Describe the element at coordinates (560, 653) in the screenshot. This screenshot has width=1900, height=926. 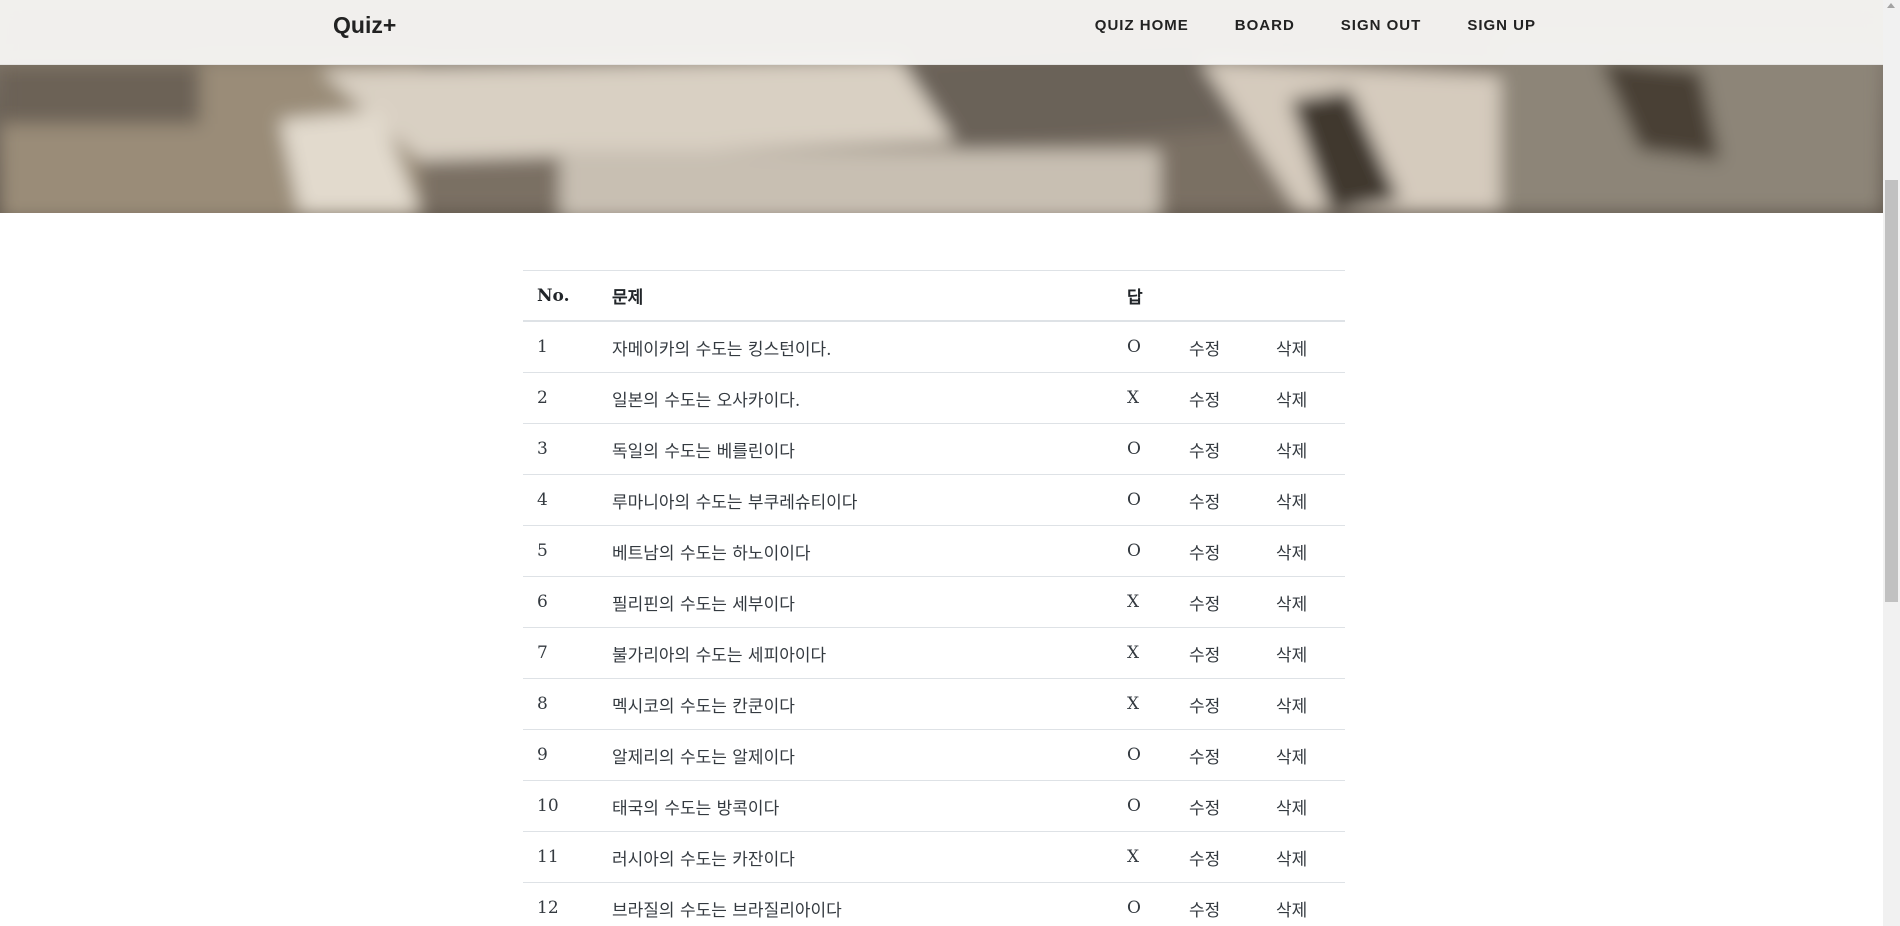
I see `row-no: 7` at that location.